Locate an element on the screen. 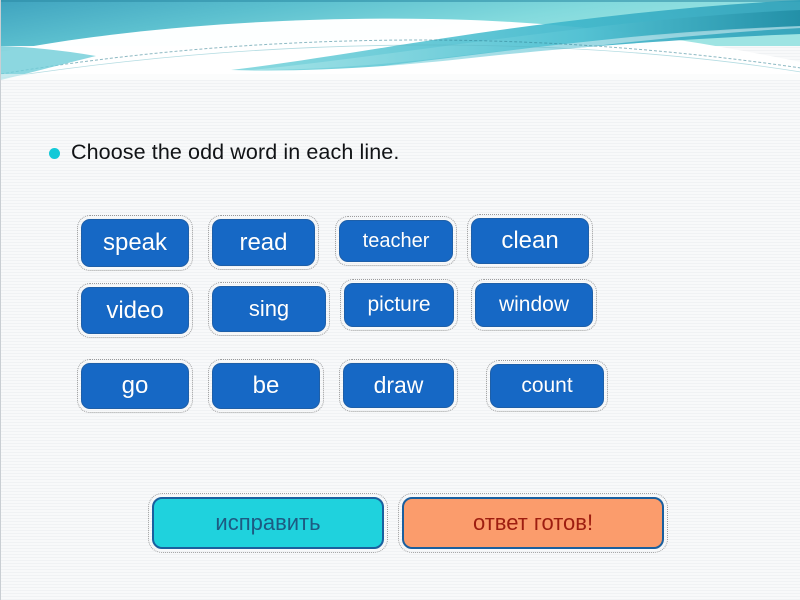 Image resolution: width=800 pixels, height=600 pixels. word-button-speak: speak is located at coordinates (135, 243).